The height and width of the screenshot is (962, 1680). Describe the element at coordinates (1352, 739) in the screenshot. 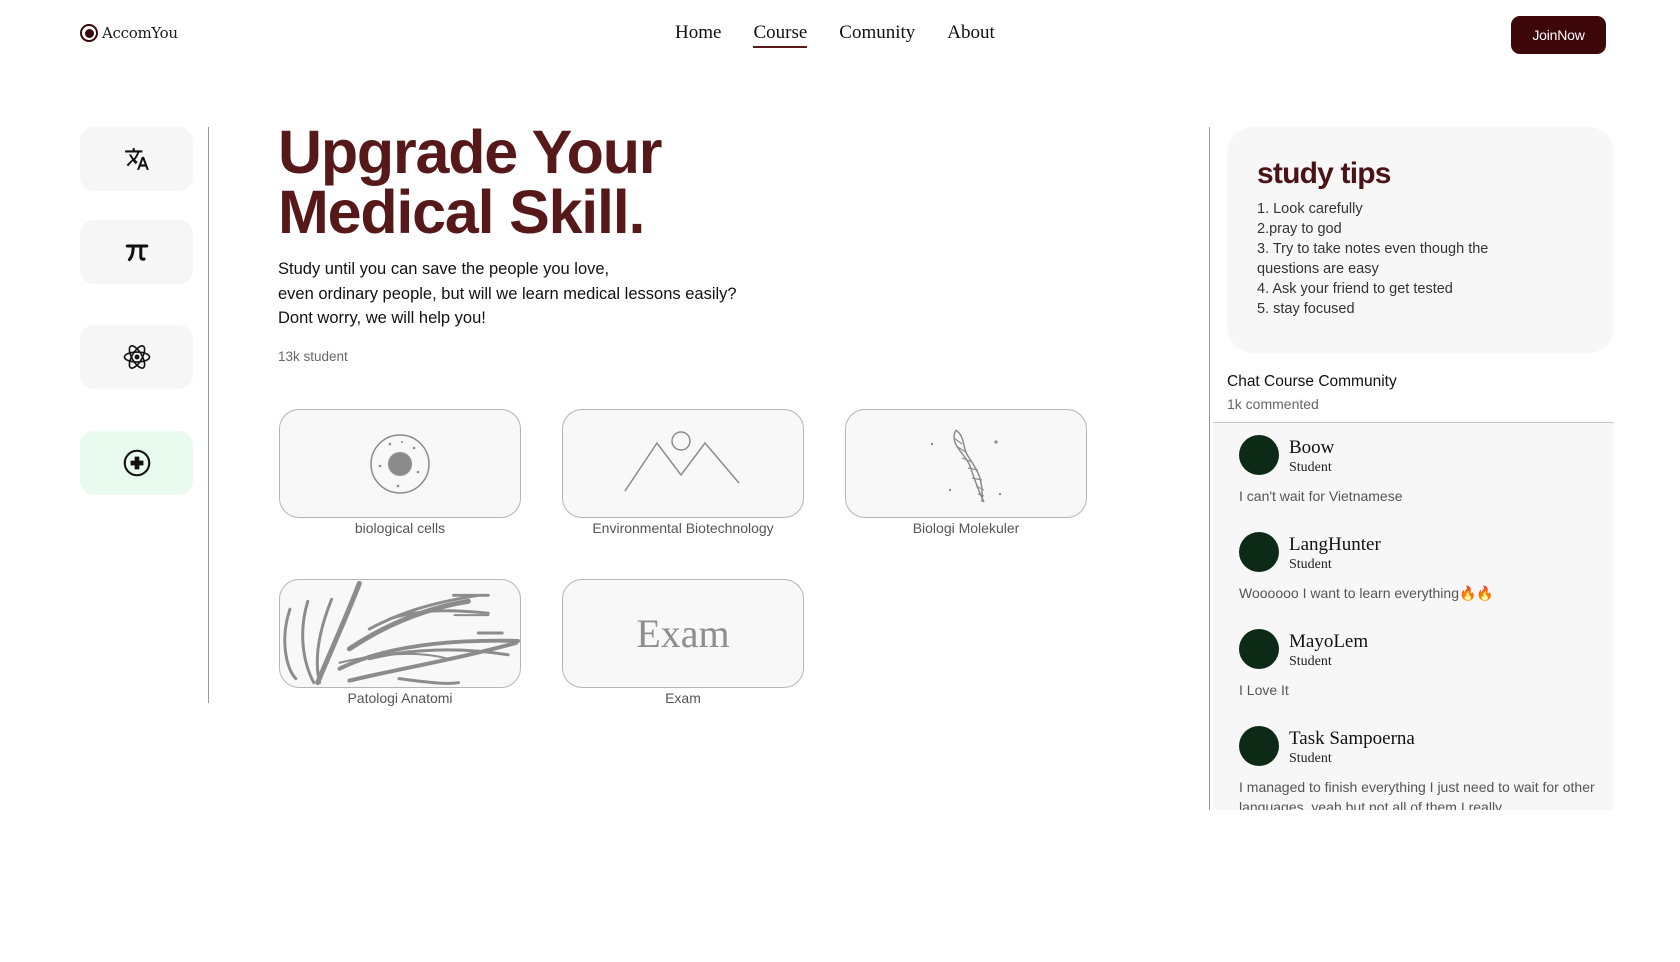

I see `commenter-name: Task Sampoerna` at that location.